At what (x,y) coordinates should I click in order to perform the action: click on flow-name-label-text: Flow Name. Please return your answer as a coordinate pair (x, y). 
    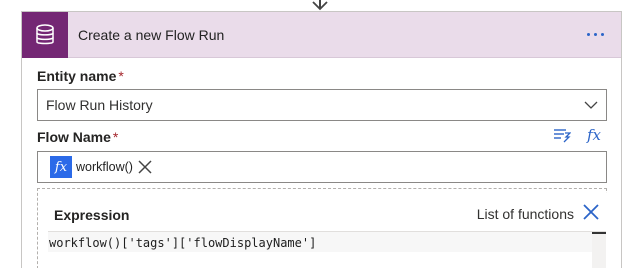
    Looking at the image, I should click on (74, 137).